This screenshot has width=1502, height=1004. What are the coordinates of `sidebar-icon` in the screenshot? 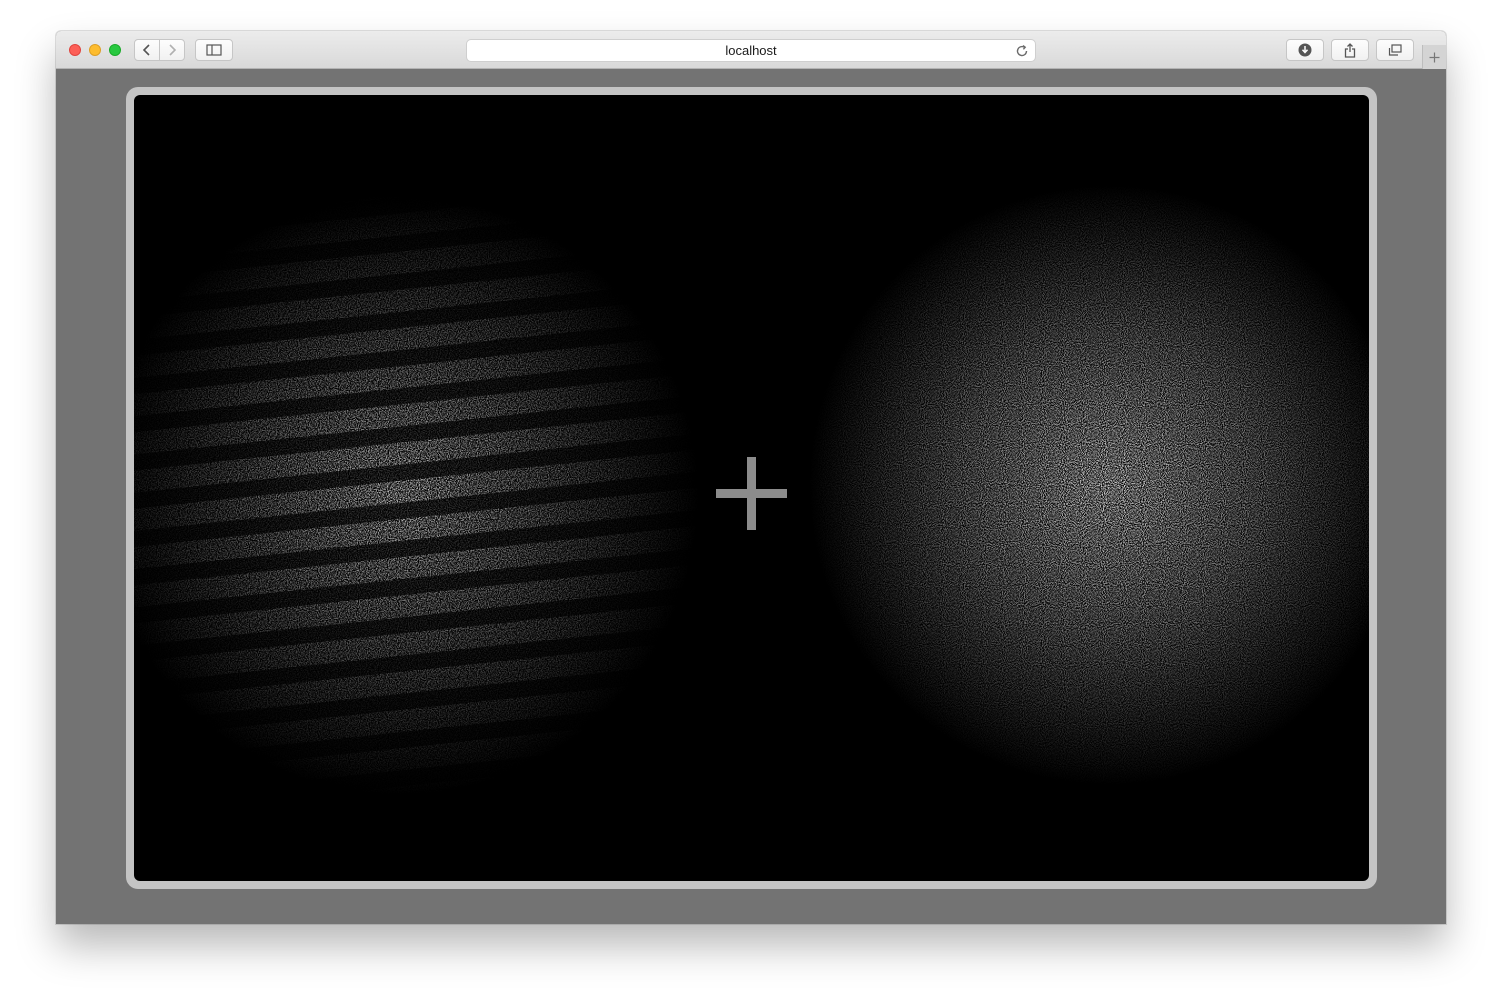 It's located at (214, 50).